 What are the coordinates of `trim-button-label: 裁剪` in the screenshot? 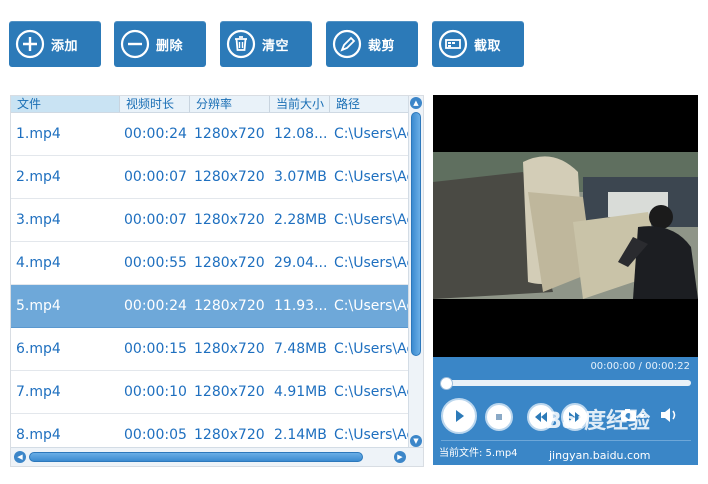 It's located at (382, 46).